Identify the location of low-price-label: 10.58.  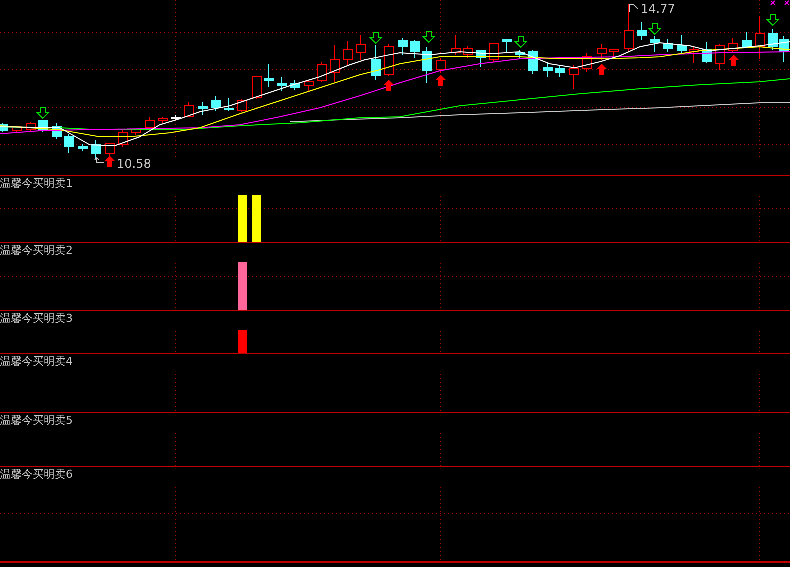
(134, 164).